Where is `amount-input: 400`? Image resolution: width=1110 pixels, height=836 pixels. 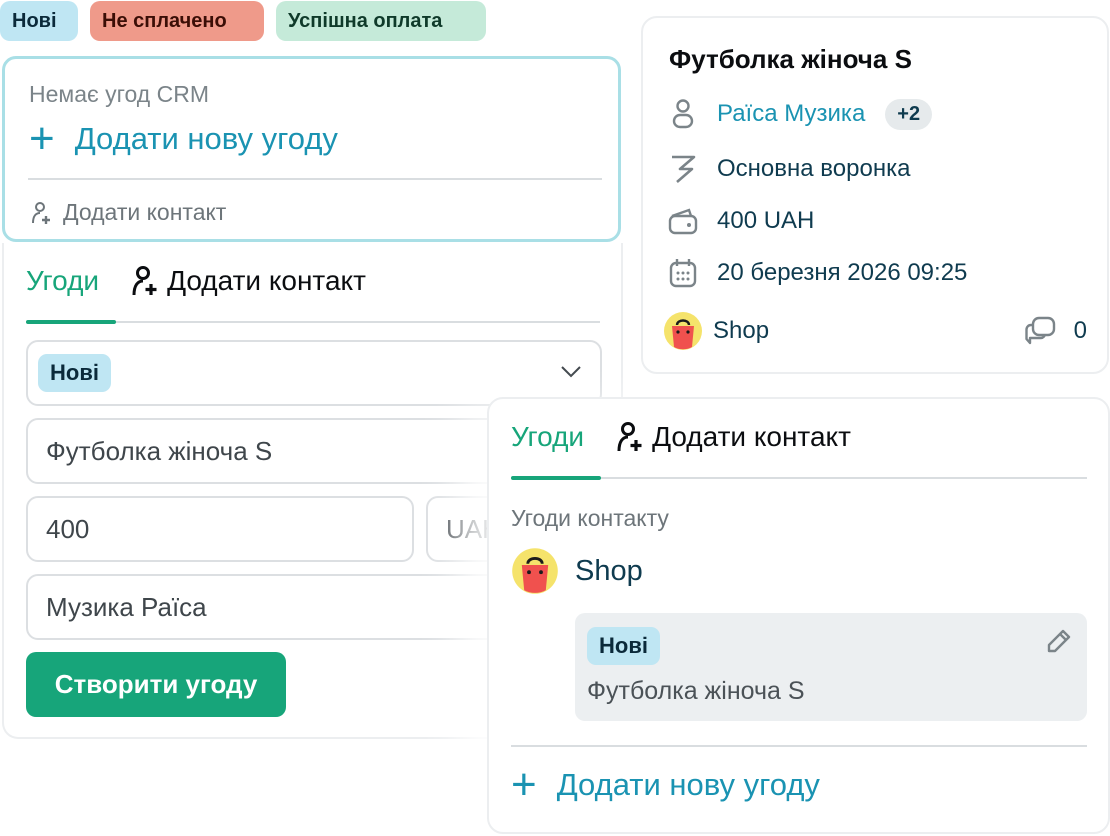 amount-input: 400 is located at coordinates (220, 529).